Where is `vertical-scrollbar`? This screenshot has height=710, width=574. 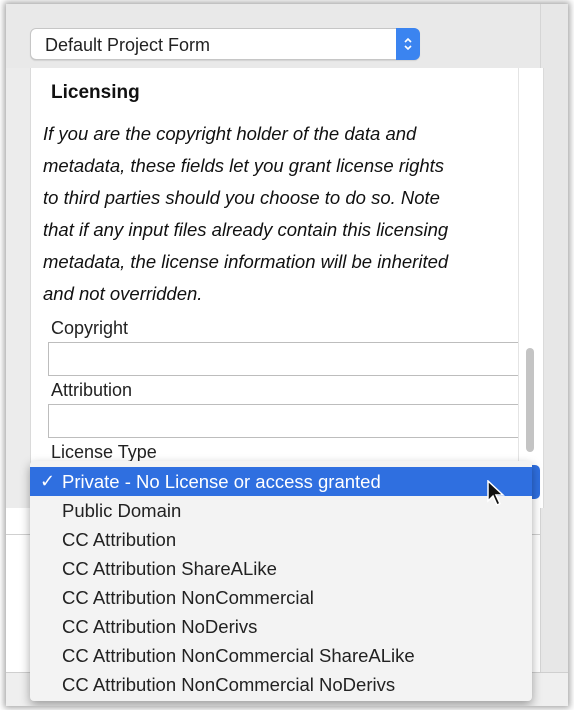 vertical-scrollbar is located at coordinates (529, 288).